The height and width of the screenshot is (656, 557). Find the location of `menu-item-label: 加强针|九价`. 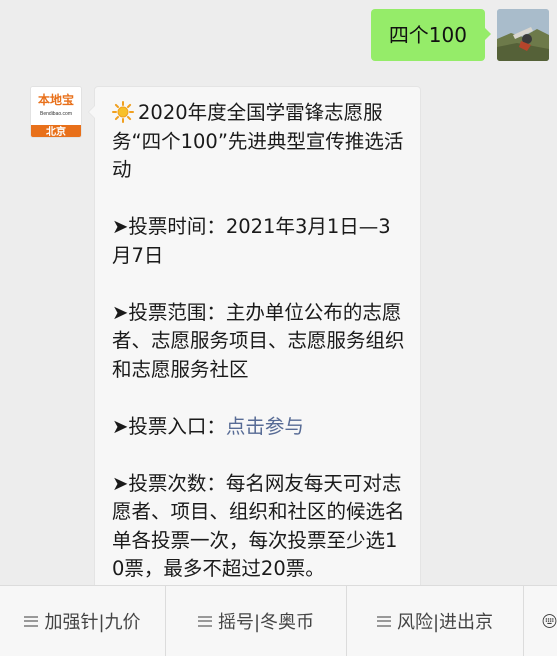

menu-item-label: 加强针|九价 is located at coordinates (92, 622).